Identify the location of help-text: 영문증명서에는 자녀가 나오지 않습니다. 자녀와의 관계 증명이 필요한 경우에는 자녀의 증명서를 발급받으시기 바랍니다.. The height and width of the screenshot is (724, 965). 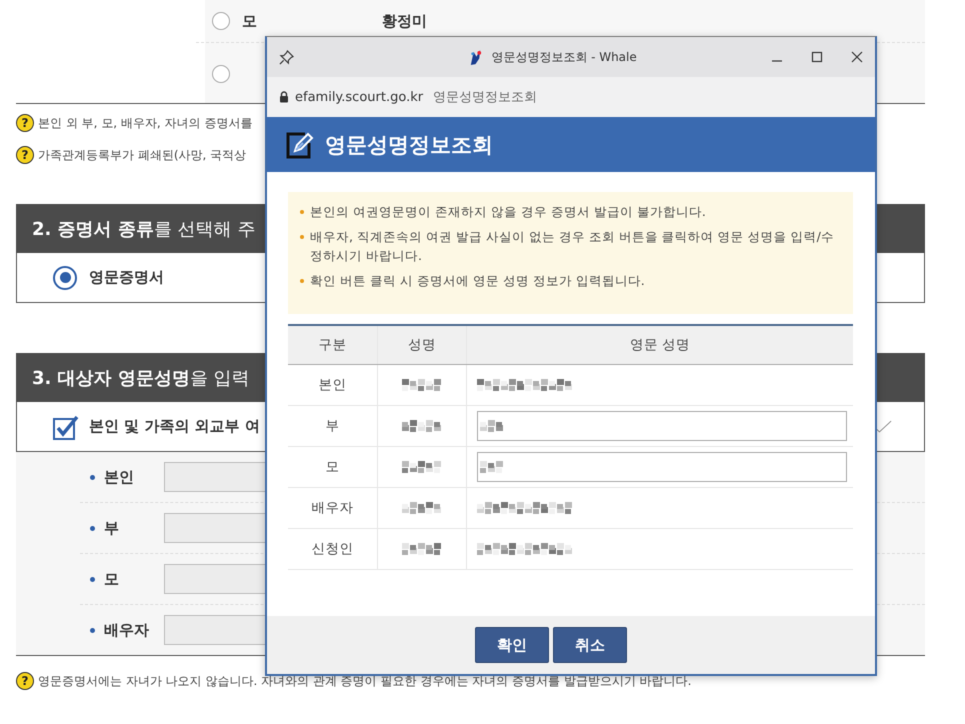
(365, 681).